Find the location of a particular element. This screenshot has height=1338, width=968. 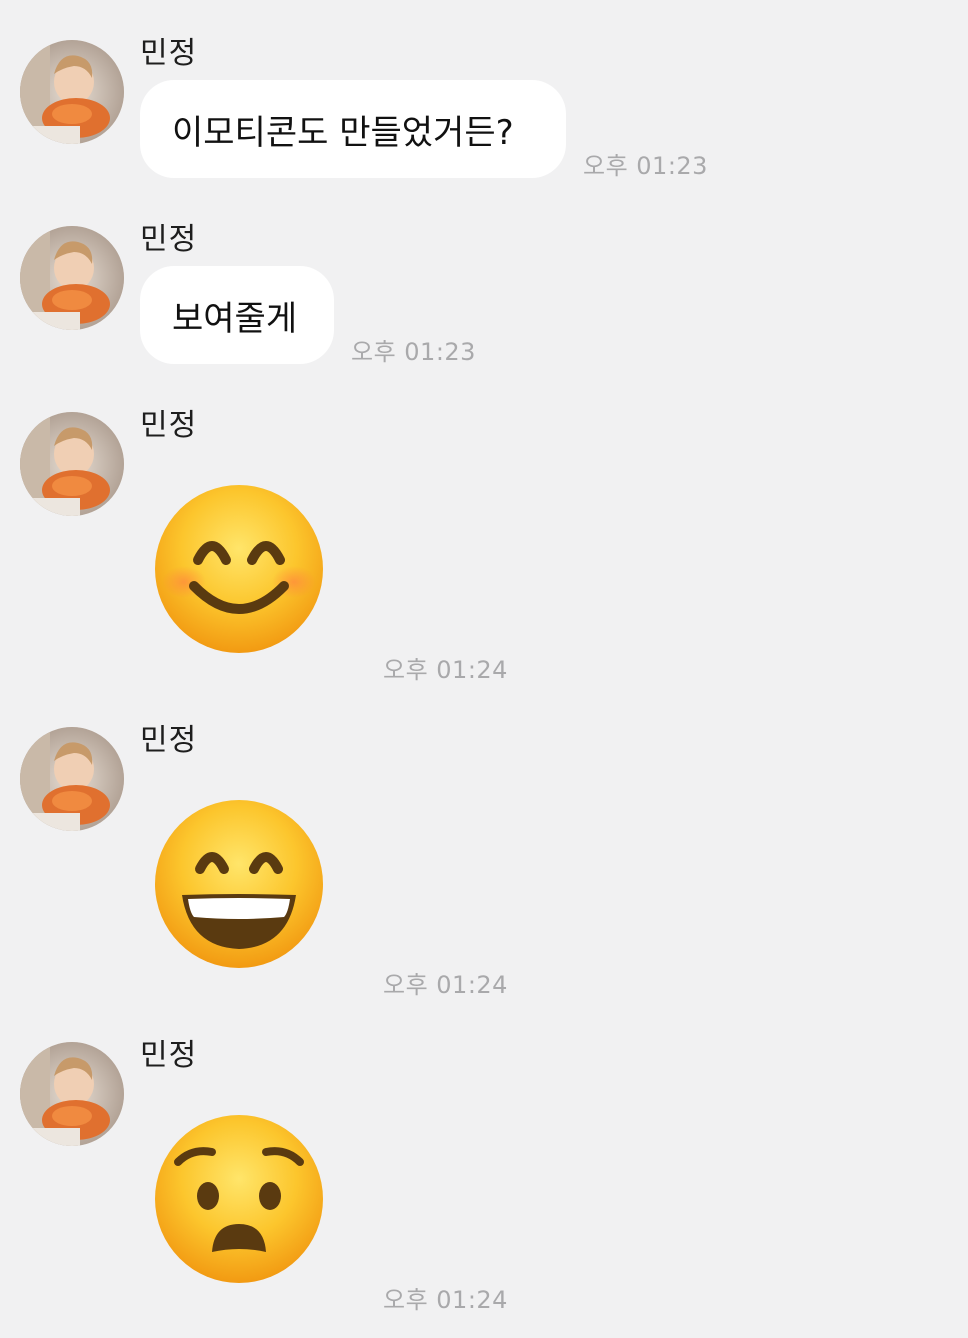

message-bubble: 이모티콘도 만들었거든? is located at coordinates (353, 129).